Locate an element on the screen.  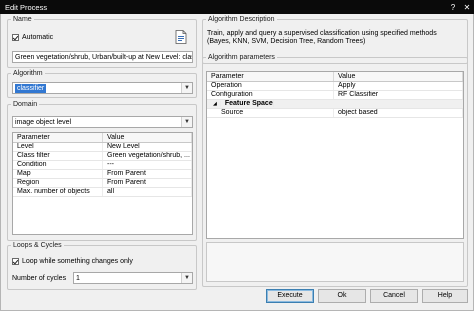
close-icon: ✕ is located at coordinates (467, 7).